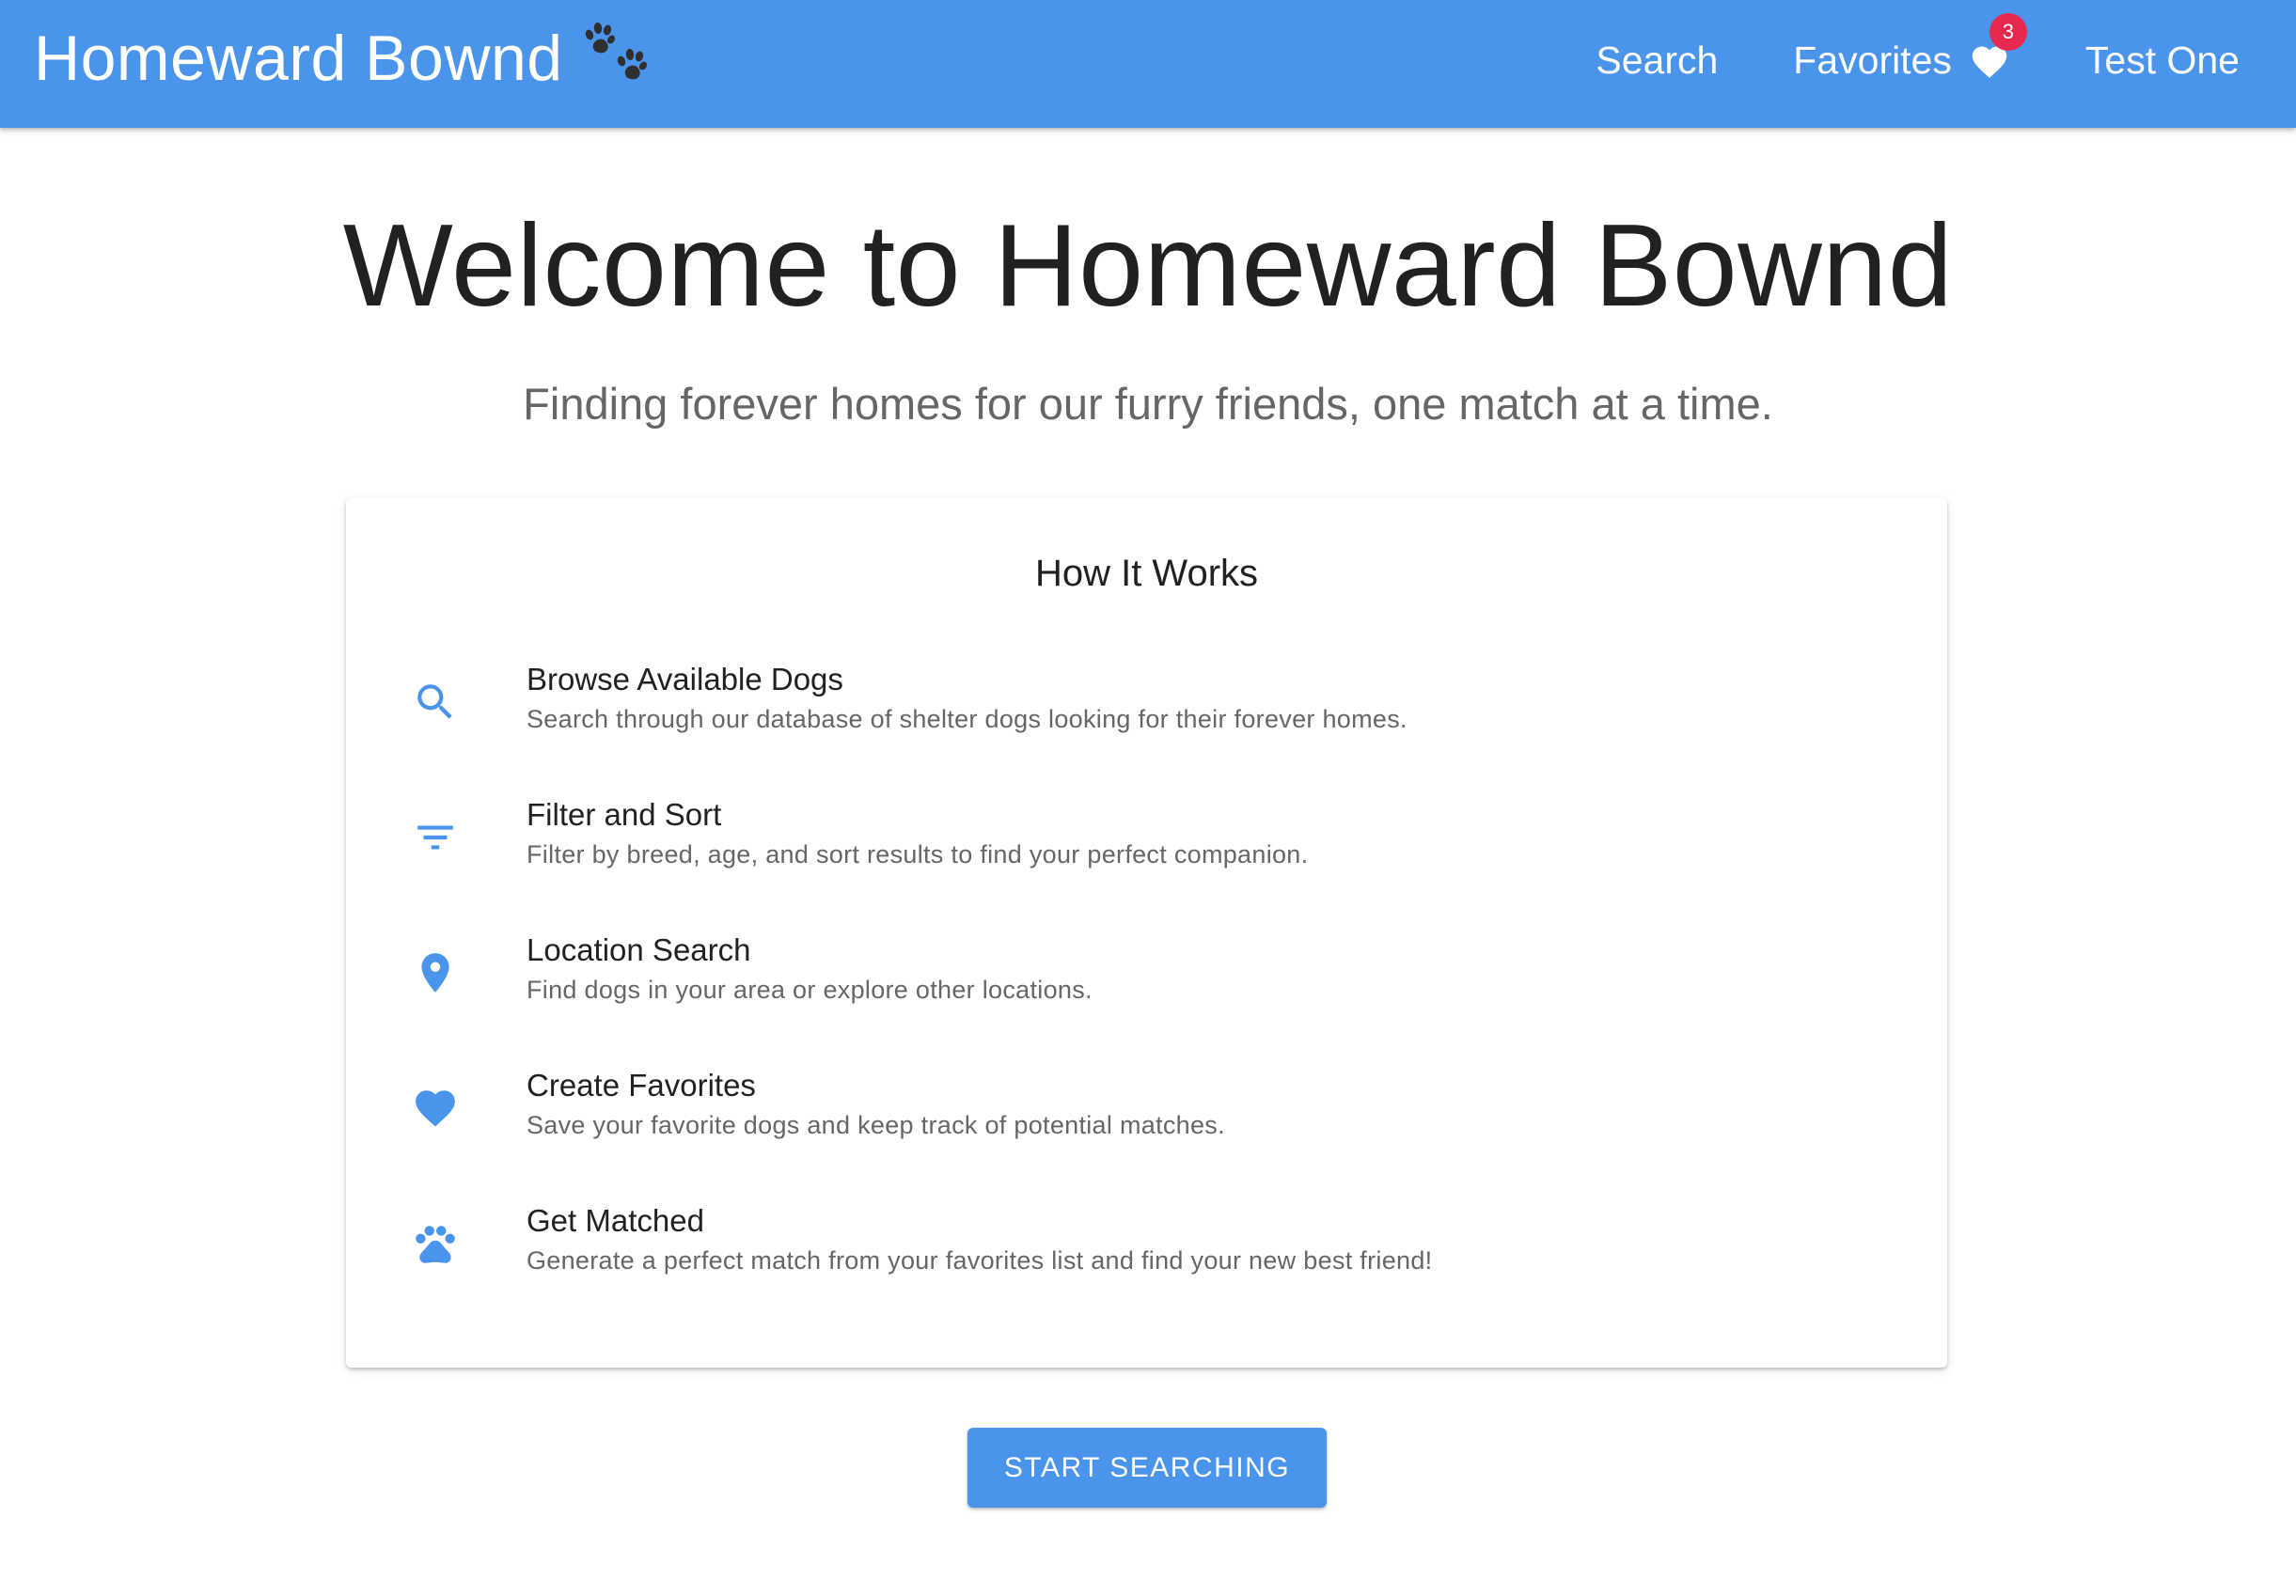 The height and width of the screenshot is (1596, 2296). I want to click on main-nav: Search Favorites 3 Test One, so click(1880, 60).